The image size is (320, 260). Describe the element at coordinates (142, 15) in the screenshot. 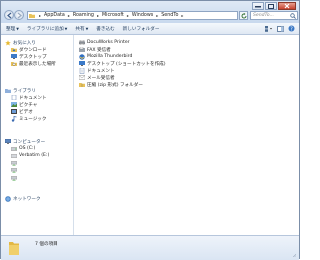

I see `breadcrumb-item: Windows` at that location.